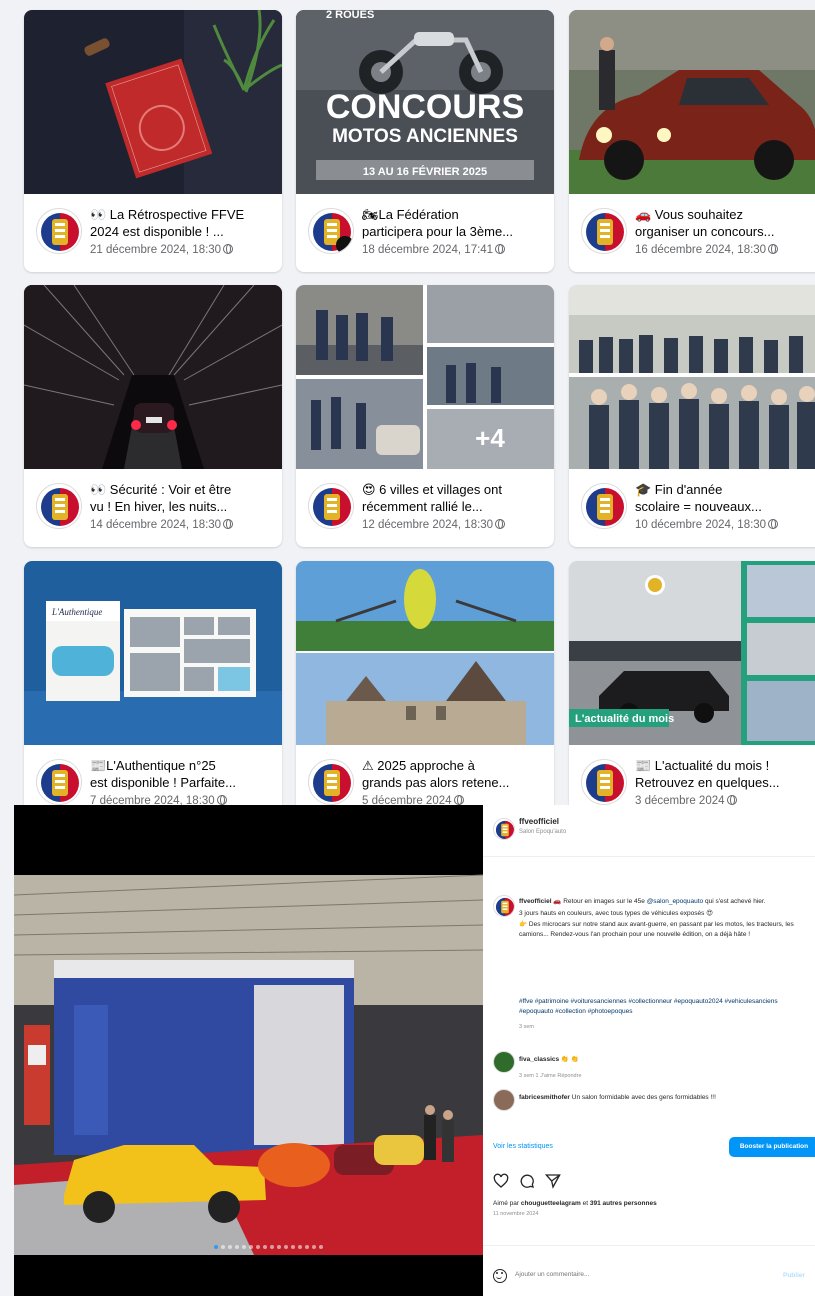  What do you see at coordinates (425, 377) in the screenshot?
I see `post-thumbnail: +4` at bounding box center [425, 377].